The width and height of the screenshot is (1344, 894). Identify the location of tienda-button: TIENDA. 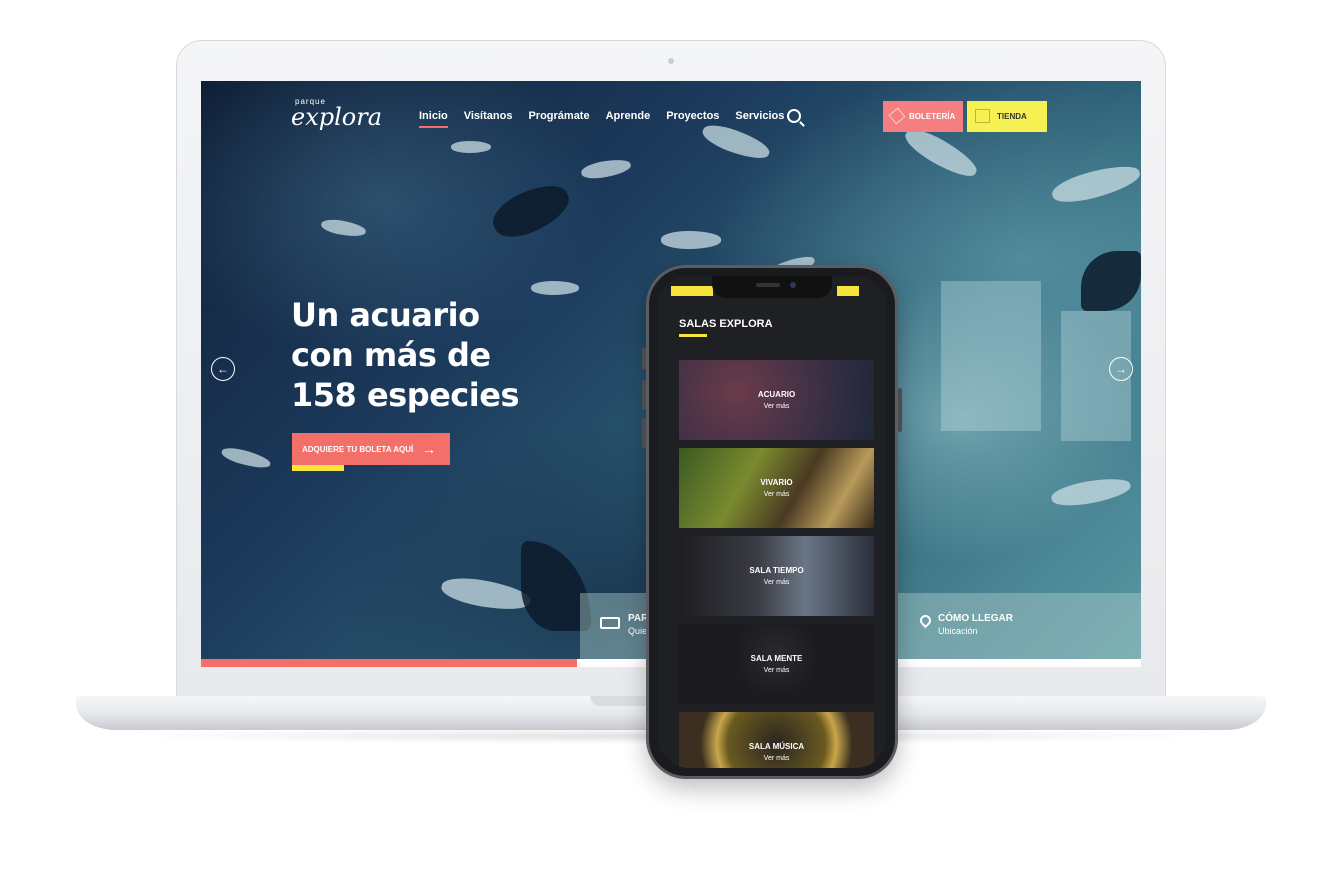
(1007, 116).